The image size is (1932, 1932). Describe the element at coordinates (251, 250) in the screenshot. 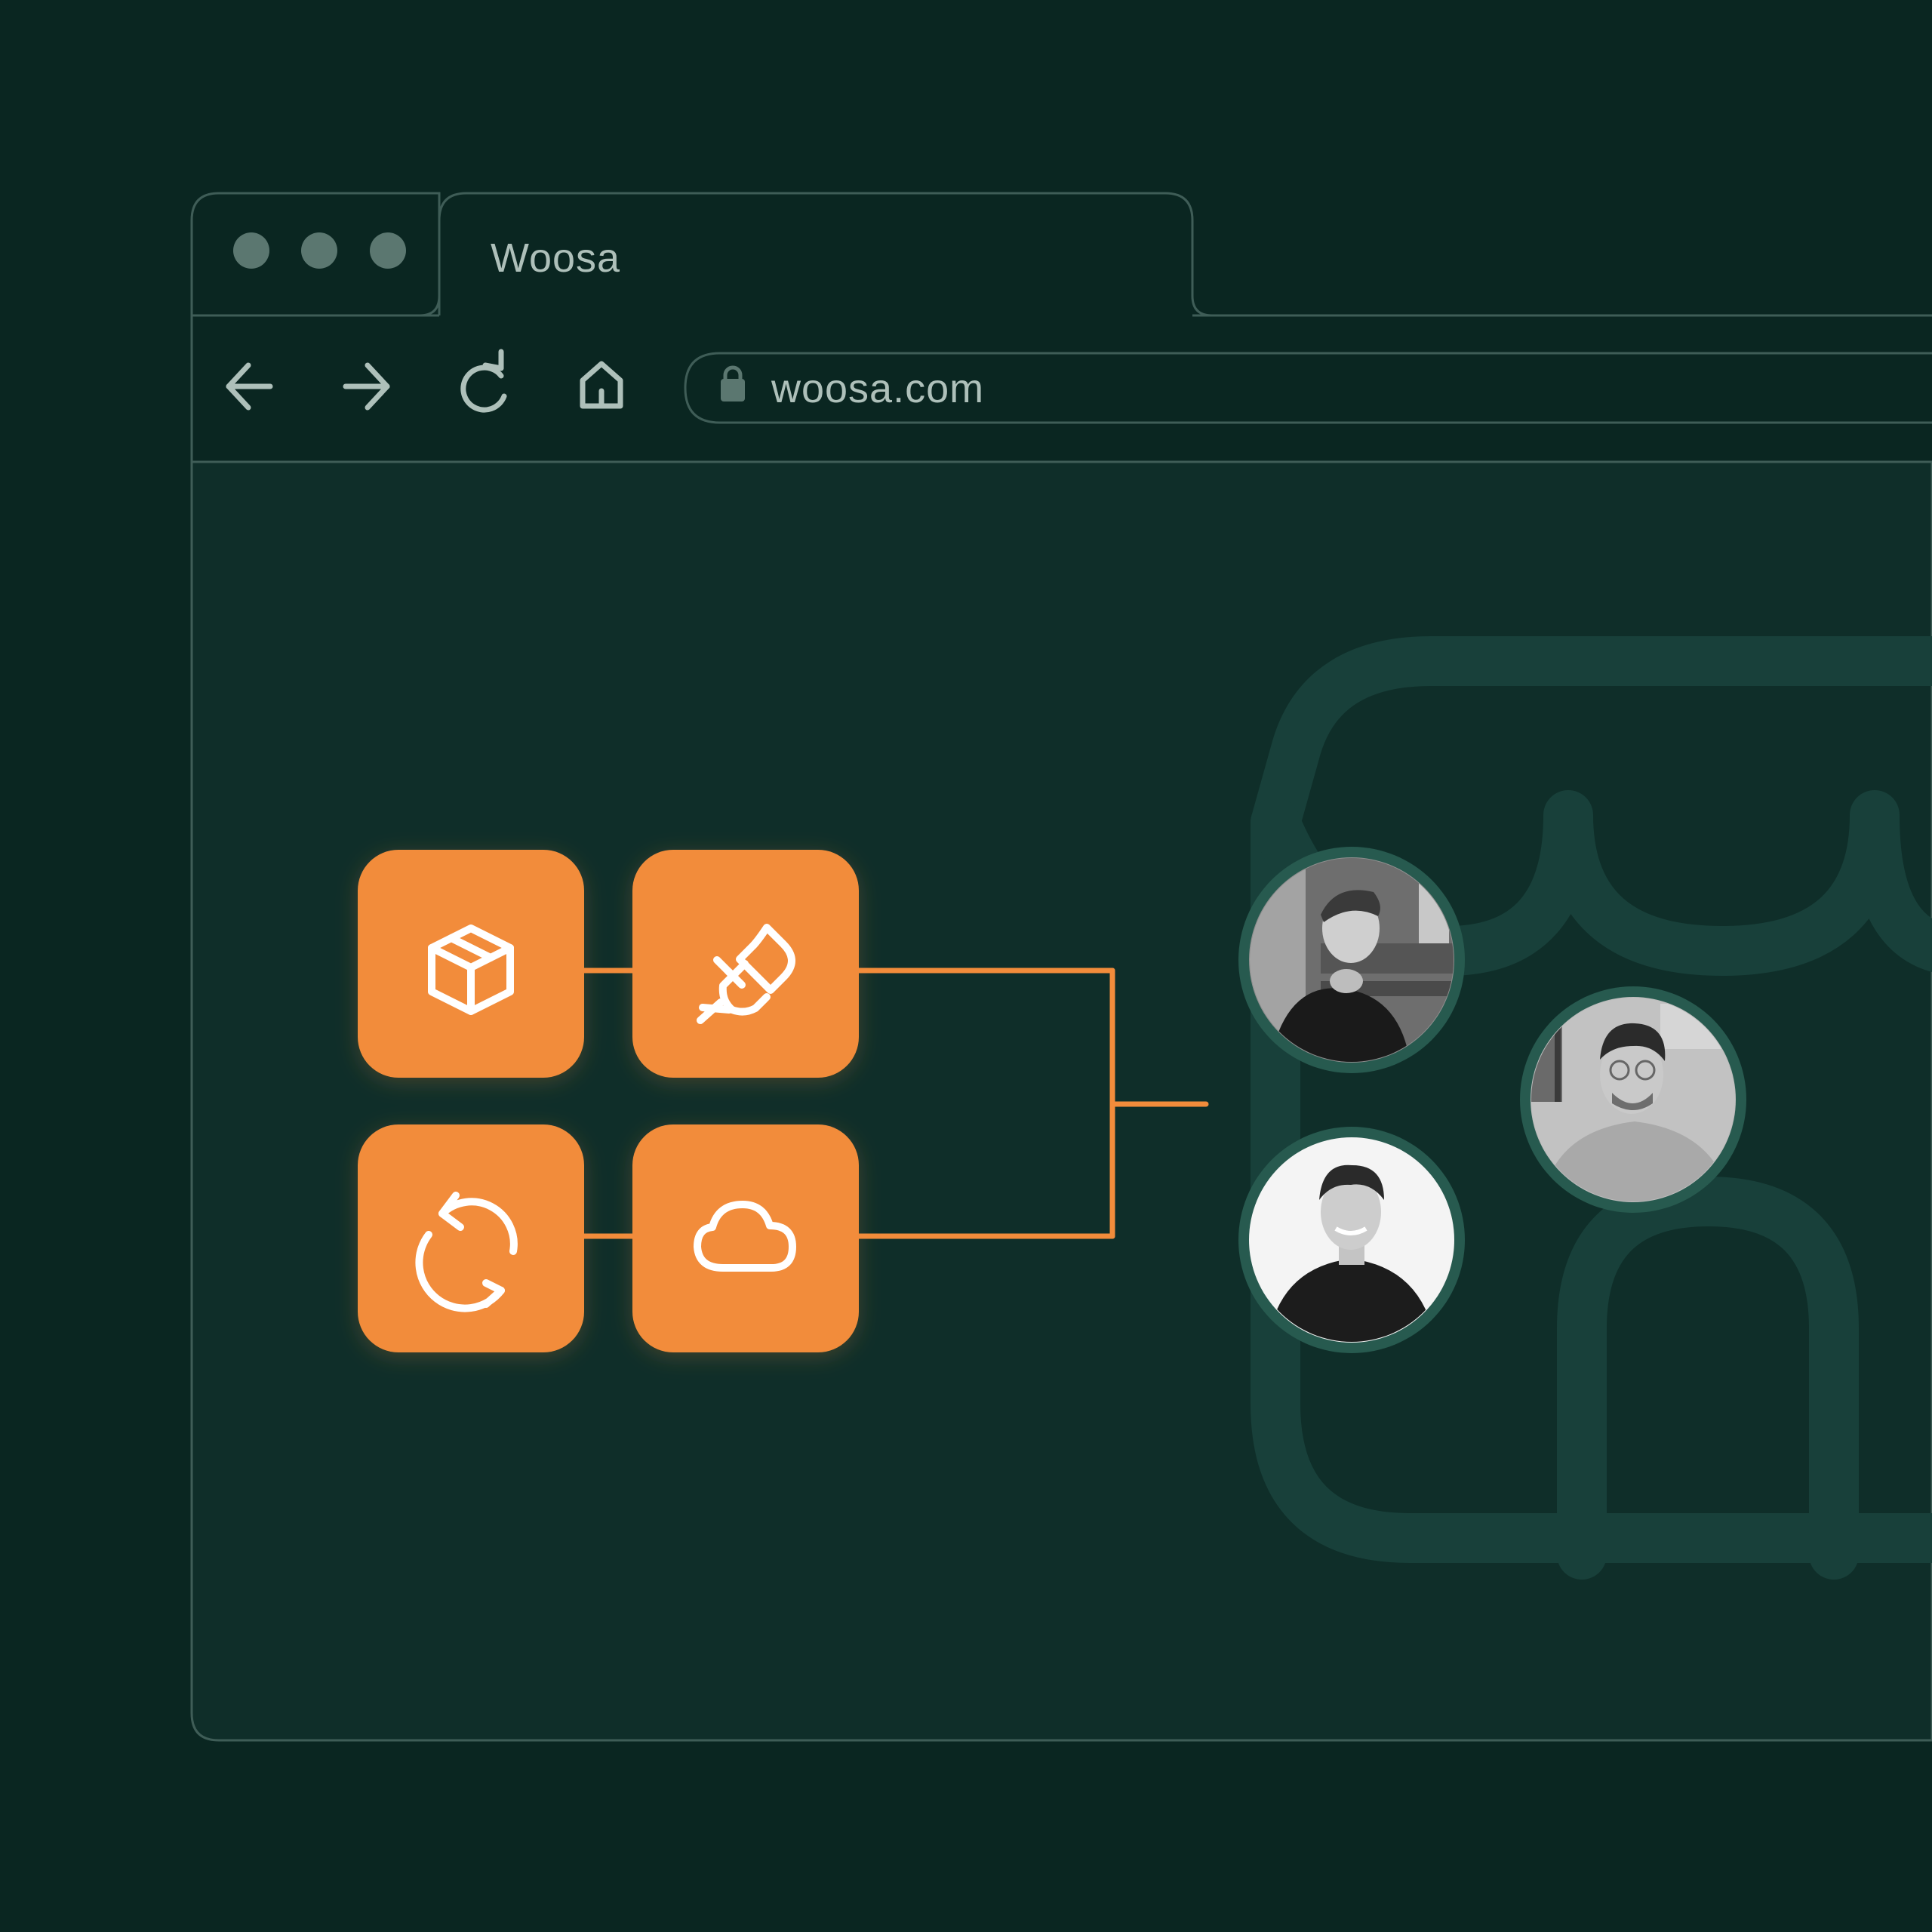

I see `close-window-dot` at that location.